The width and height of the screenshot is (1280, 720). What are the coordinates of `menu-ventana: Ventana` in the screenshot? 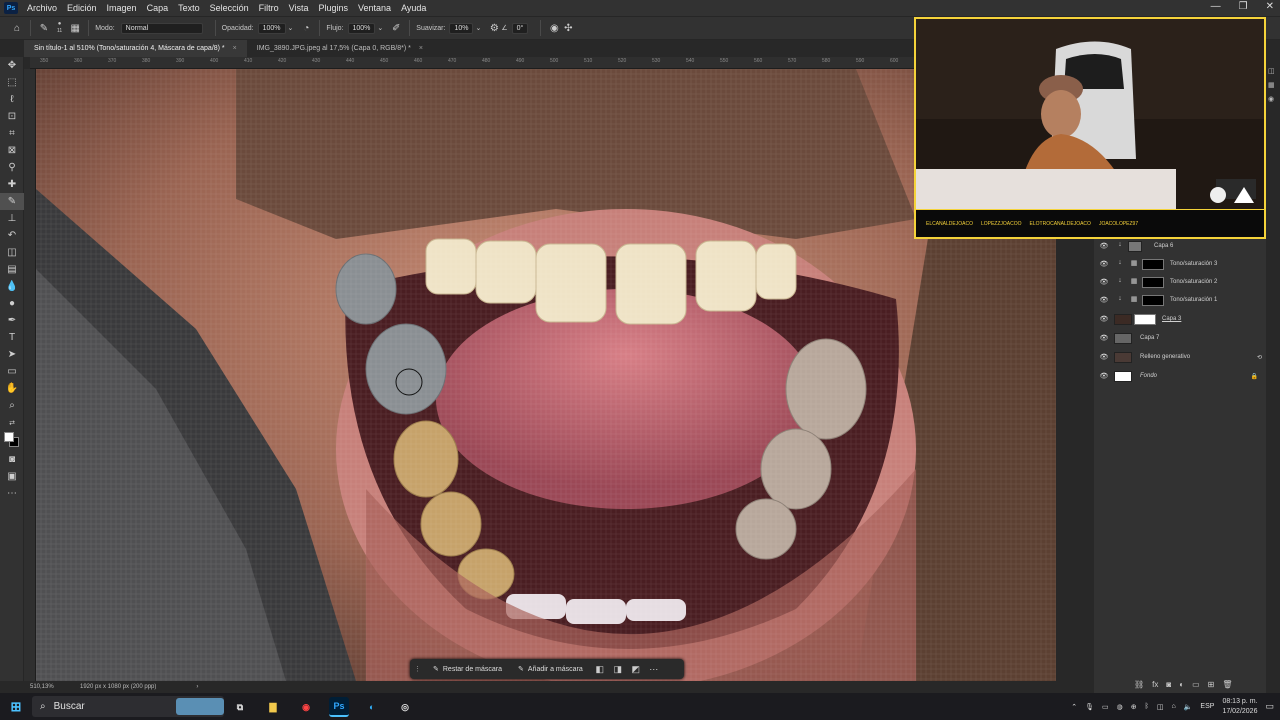 It's located at (374, 8).